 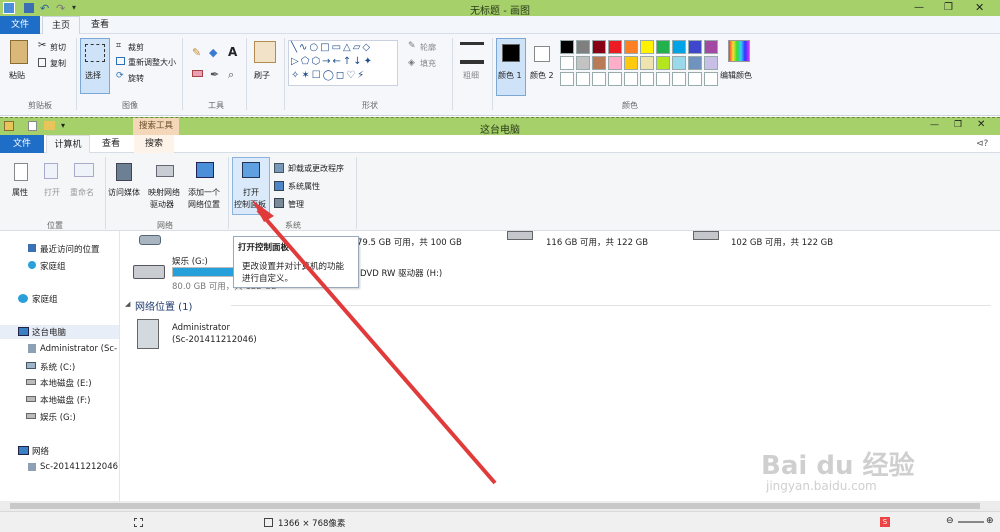 I want to click on ime-icon: S, so click(x=885, y=522).